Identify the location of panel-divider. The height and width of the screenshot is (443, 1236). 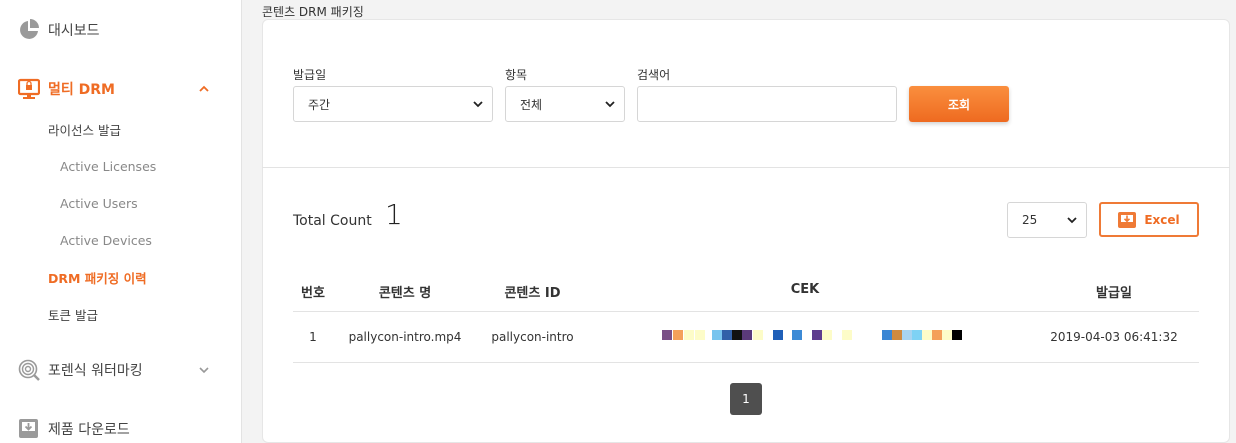
(746, 167).